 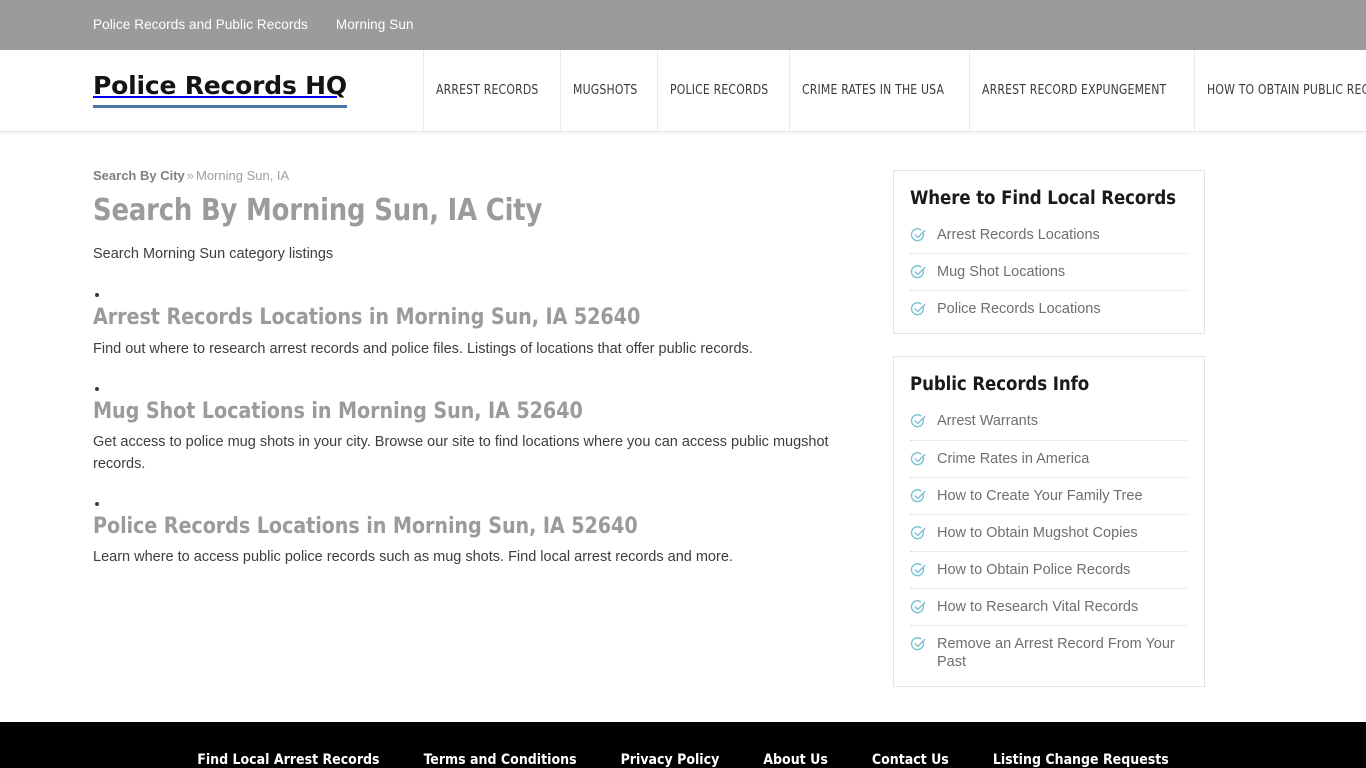 What do you see at coordinates (1043, 198) in the screenshot?
I see `widget-title: Where to Find Local Records` at bounding box center [1043, 198].